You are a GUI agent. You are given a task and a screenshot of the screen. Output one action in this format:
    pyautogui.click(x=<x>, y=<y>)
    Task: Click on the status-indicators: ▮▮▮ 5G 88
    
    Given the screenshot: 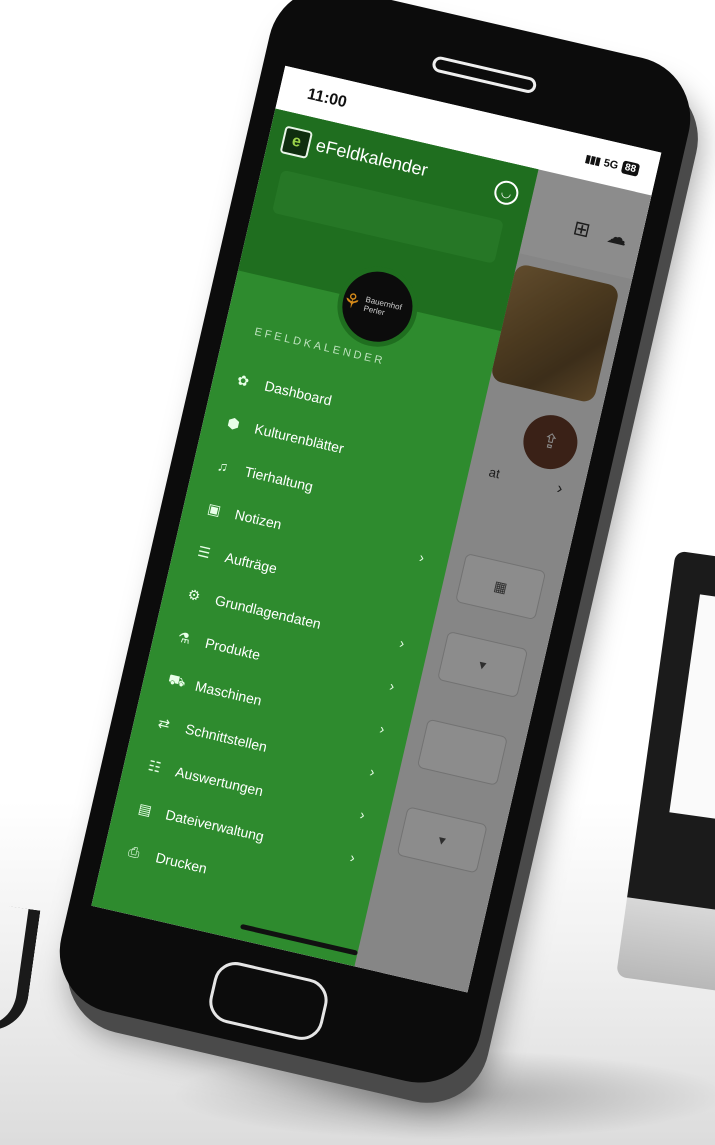 What is the action you would take?
    pyautogui.click(x=612, y=164)
    